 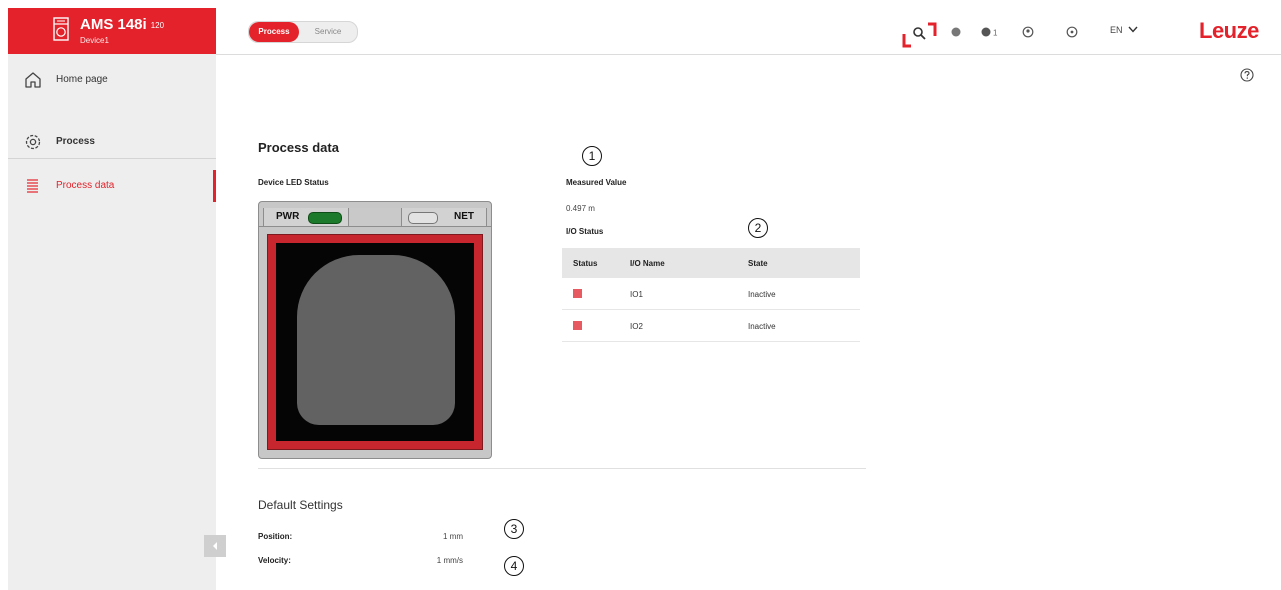 What do you see at coordinates (453, 536) in the screenshot?
I see `position-value: 1 mm` at bounding box center [453, 536].